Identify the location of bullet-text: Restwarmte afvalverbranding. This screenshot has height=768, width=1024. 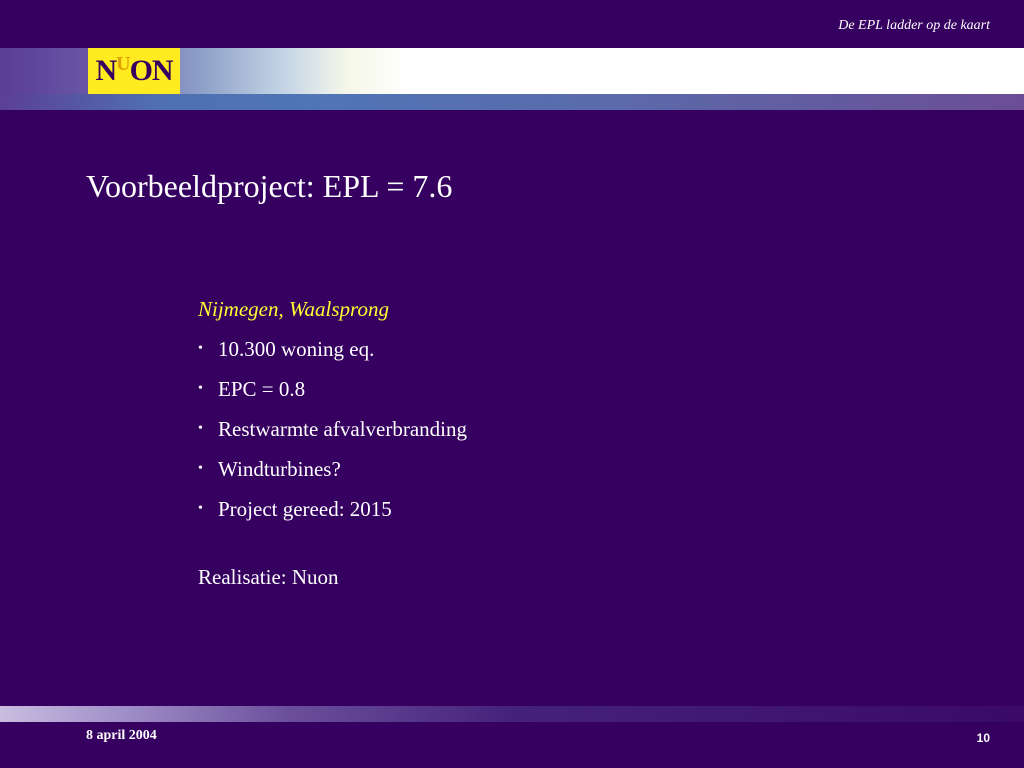
(342, 429).